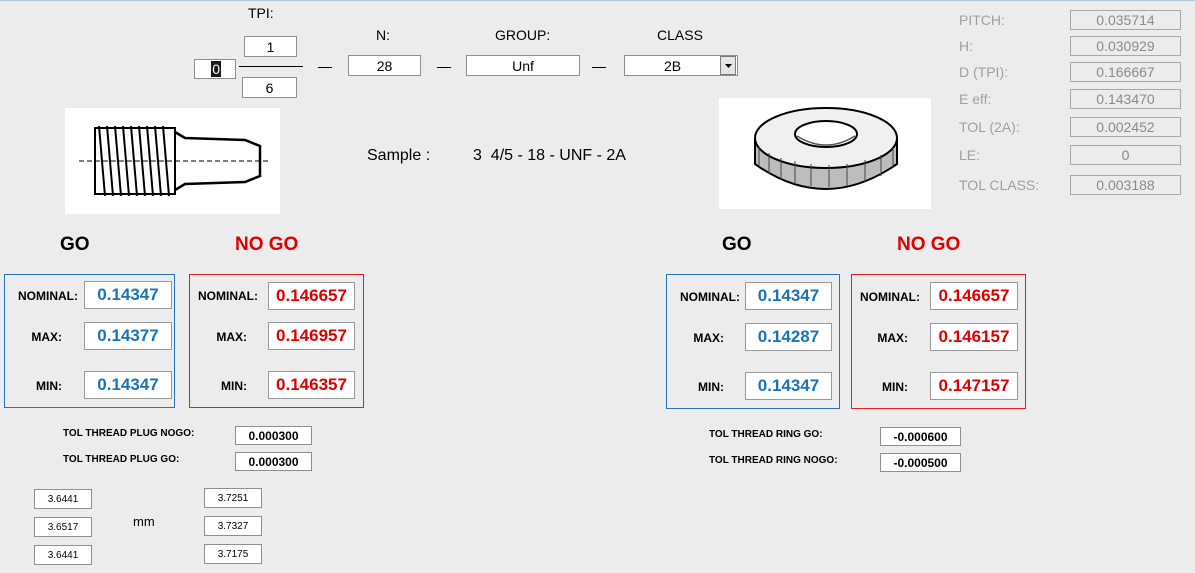 Image resolution: width=1195 pixels, height=573 pixels. I want to click on param-value-e-eff: 0.143470, so click(1125, 99).